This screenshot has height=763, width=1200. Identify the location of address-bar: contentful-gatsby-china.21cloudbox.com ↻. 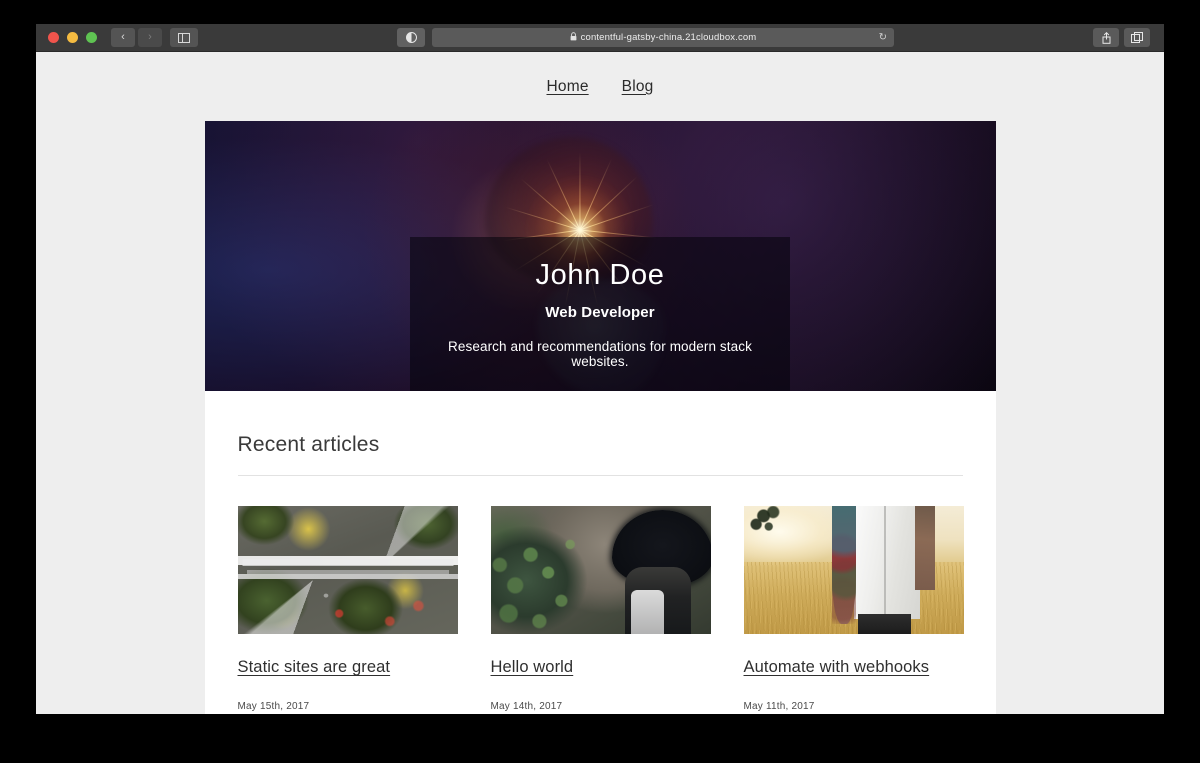
(663, 37).